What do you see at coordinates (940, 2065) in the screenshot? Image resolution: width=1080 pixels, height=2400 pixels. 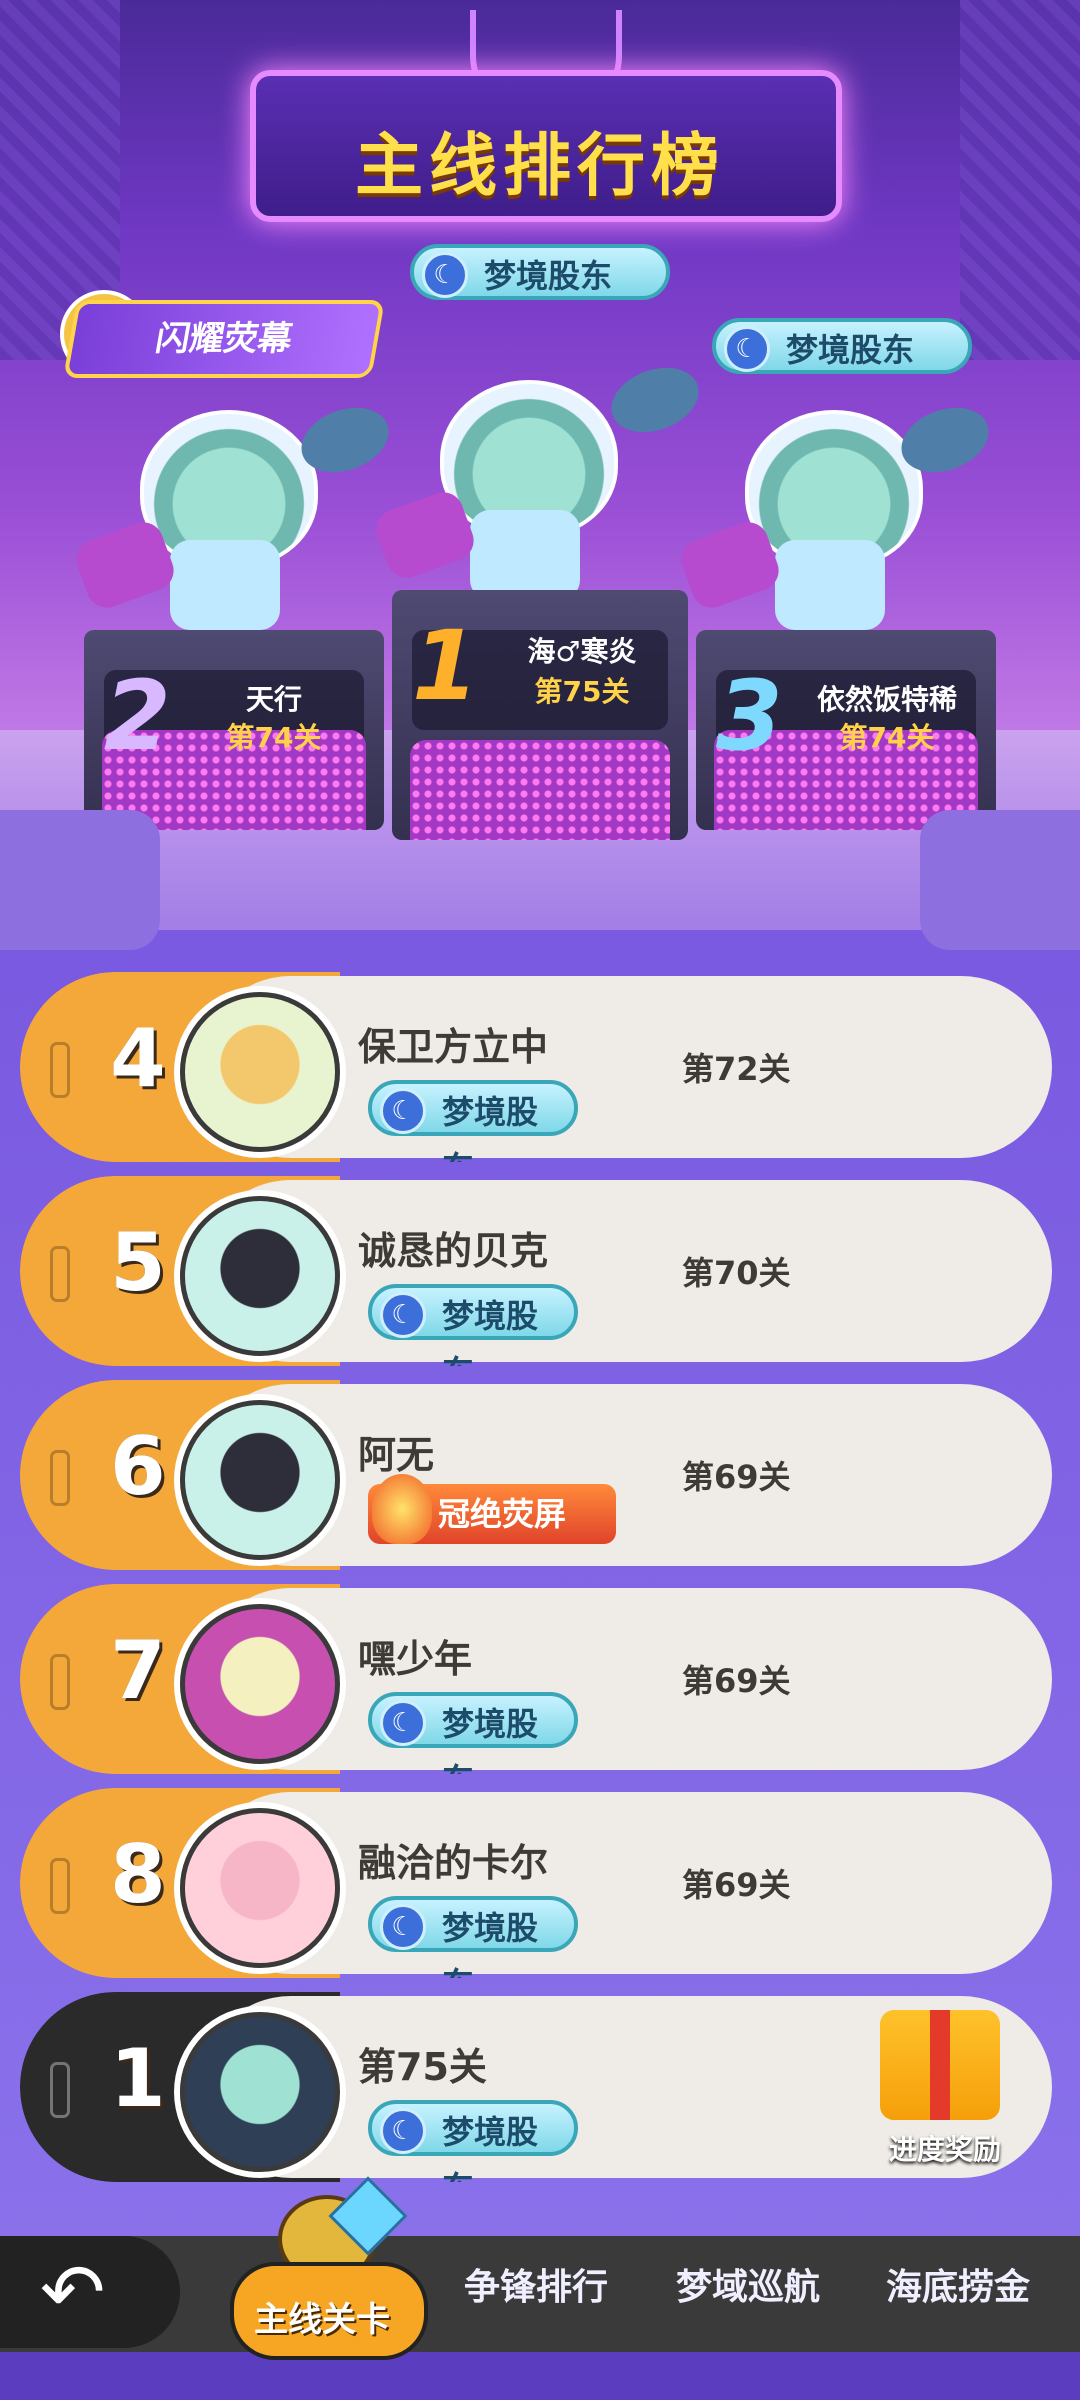 I see `gift-box-icon` at bounding box center [940, 2065].